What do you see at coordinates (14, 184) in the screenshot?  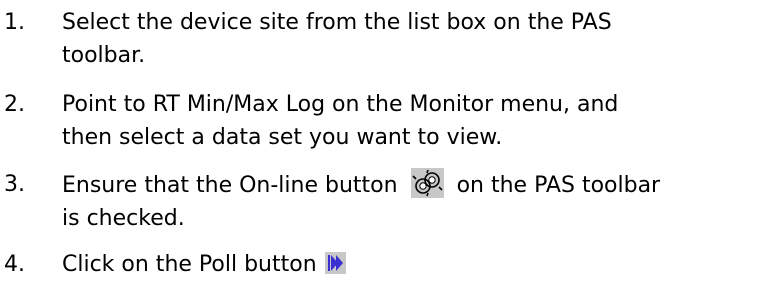 I see `step-number: 3.` at bounding box center [14, 184].